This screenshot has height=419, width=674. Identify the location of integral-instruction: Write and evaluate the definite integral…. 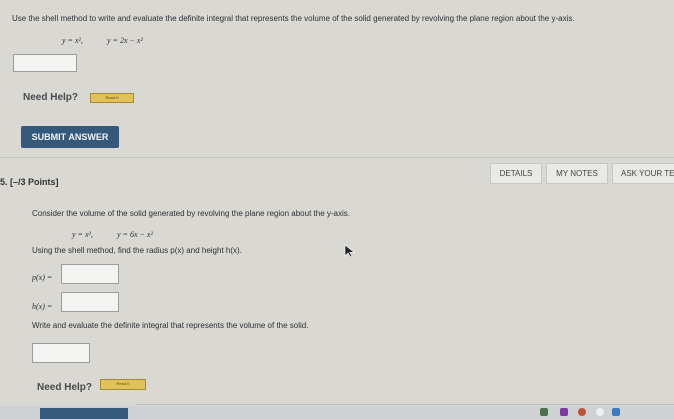
(170, 325).